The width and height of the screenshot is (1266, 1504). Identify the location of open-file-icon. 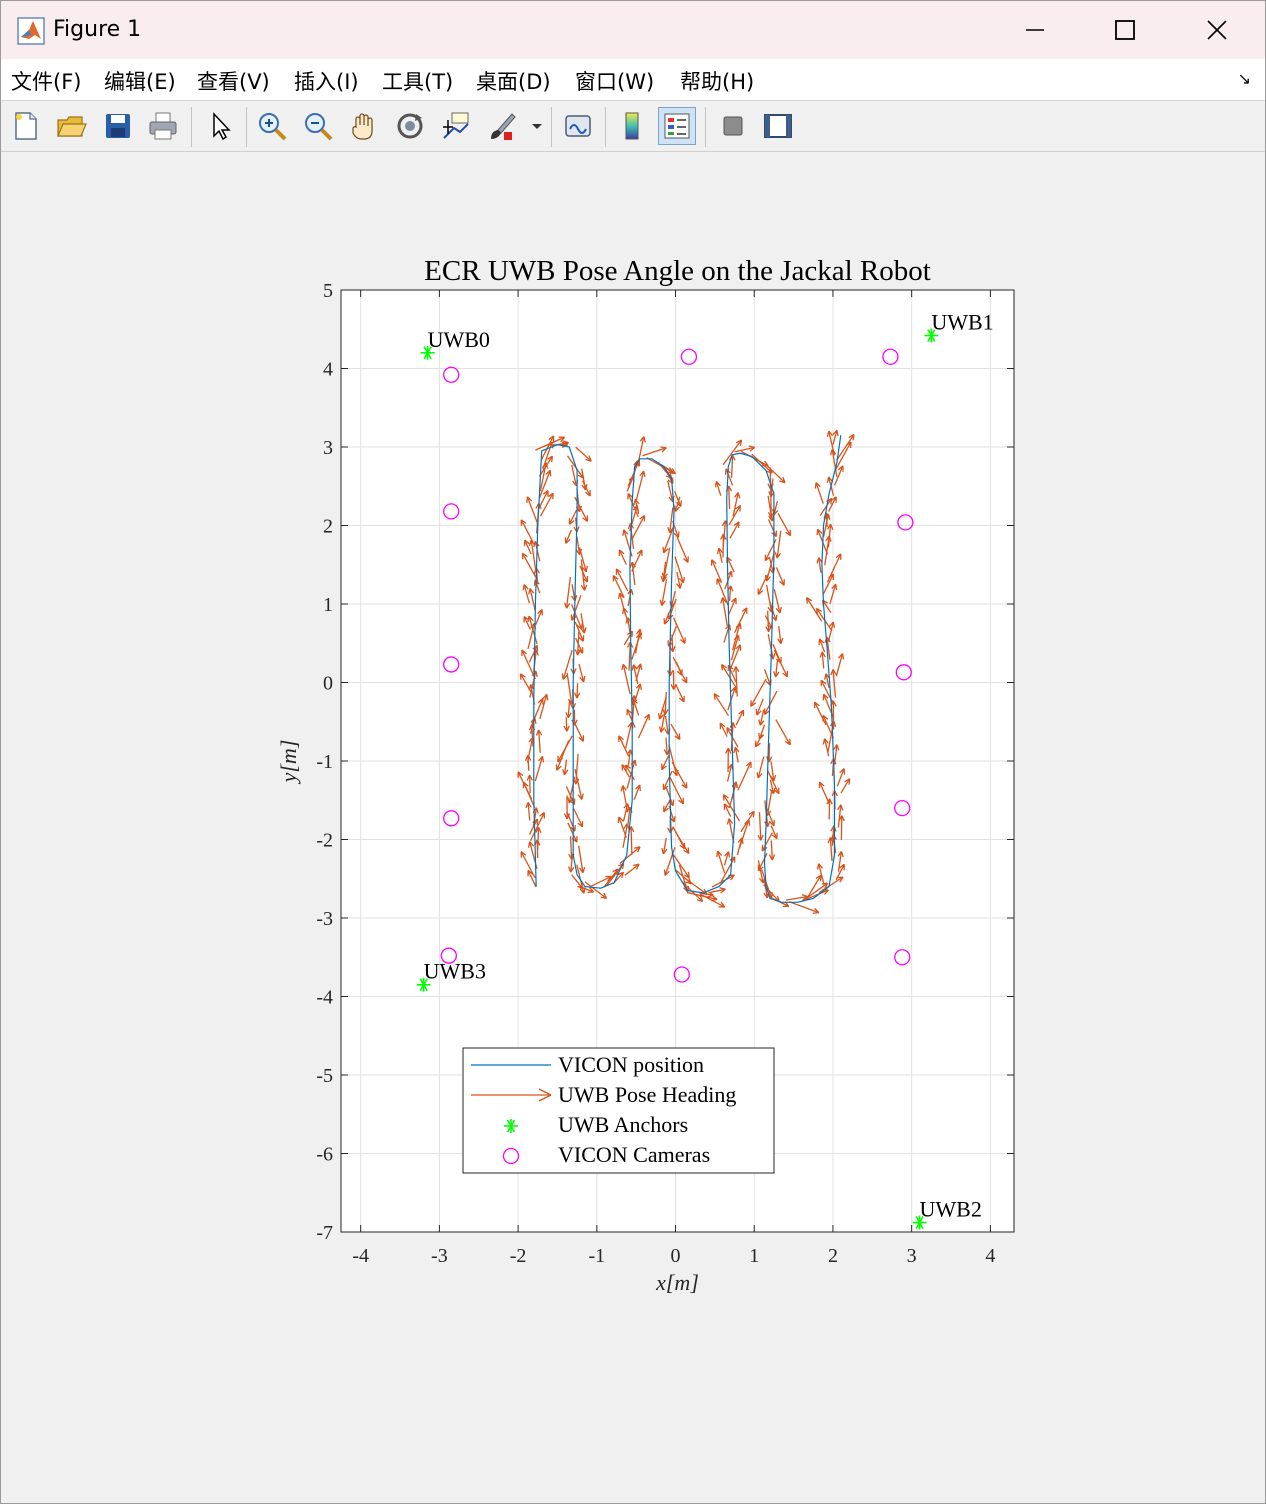
(71, 126).